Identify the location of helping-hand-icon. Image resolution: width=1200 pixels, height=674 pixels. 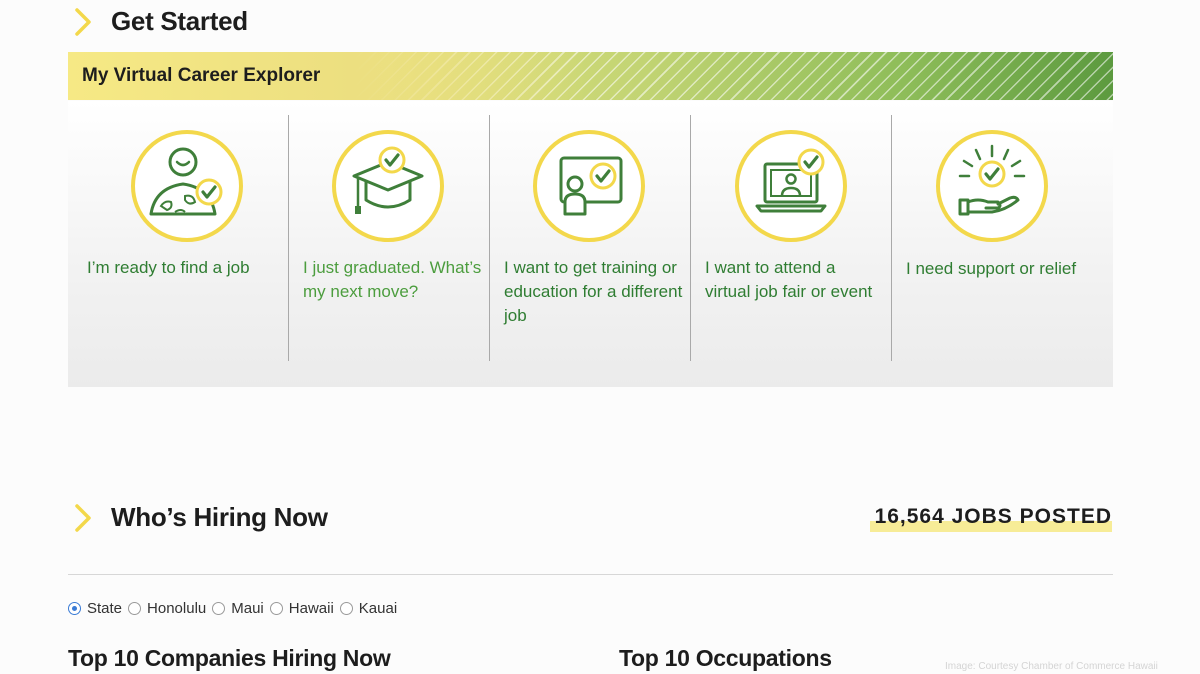
(992, 180).